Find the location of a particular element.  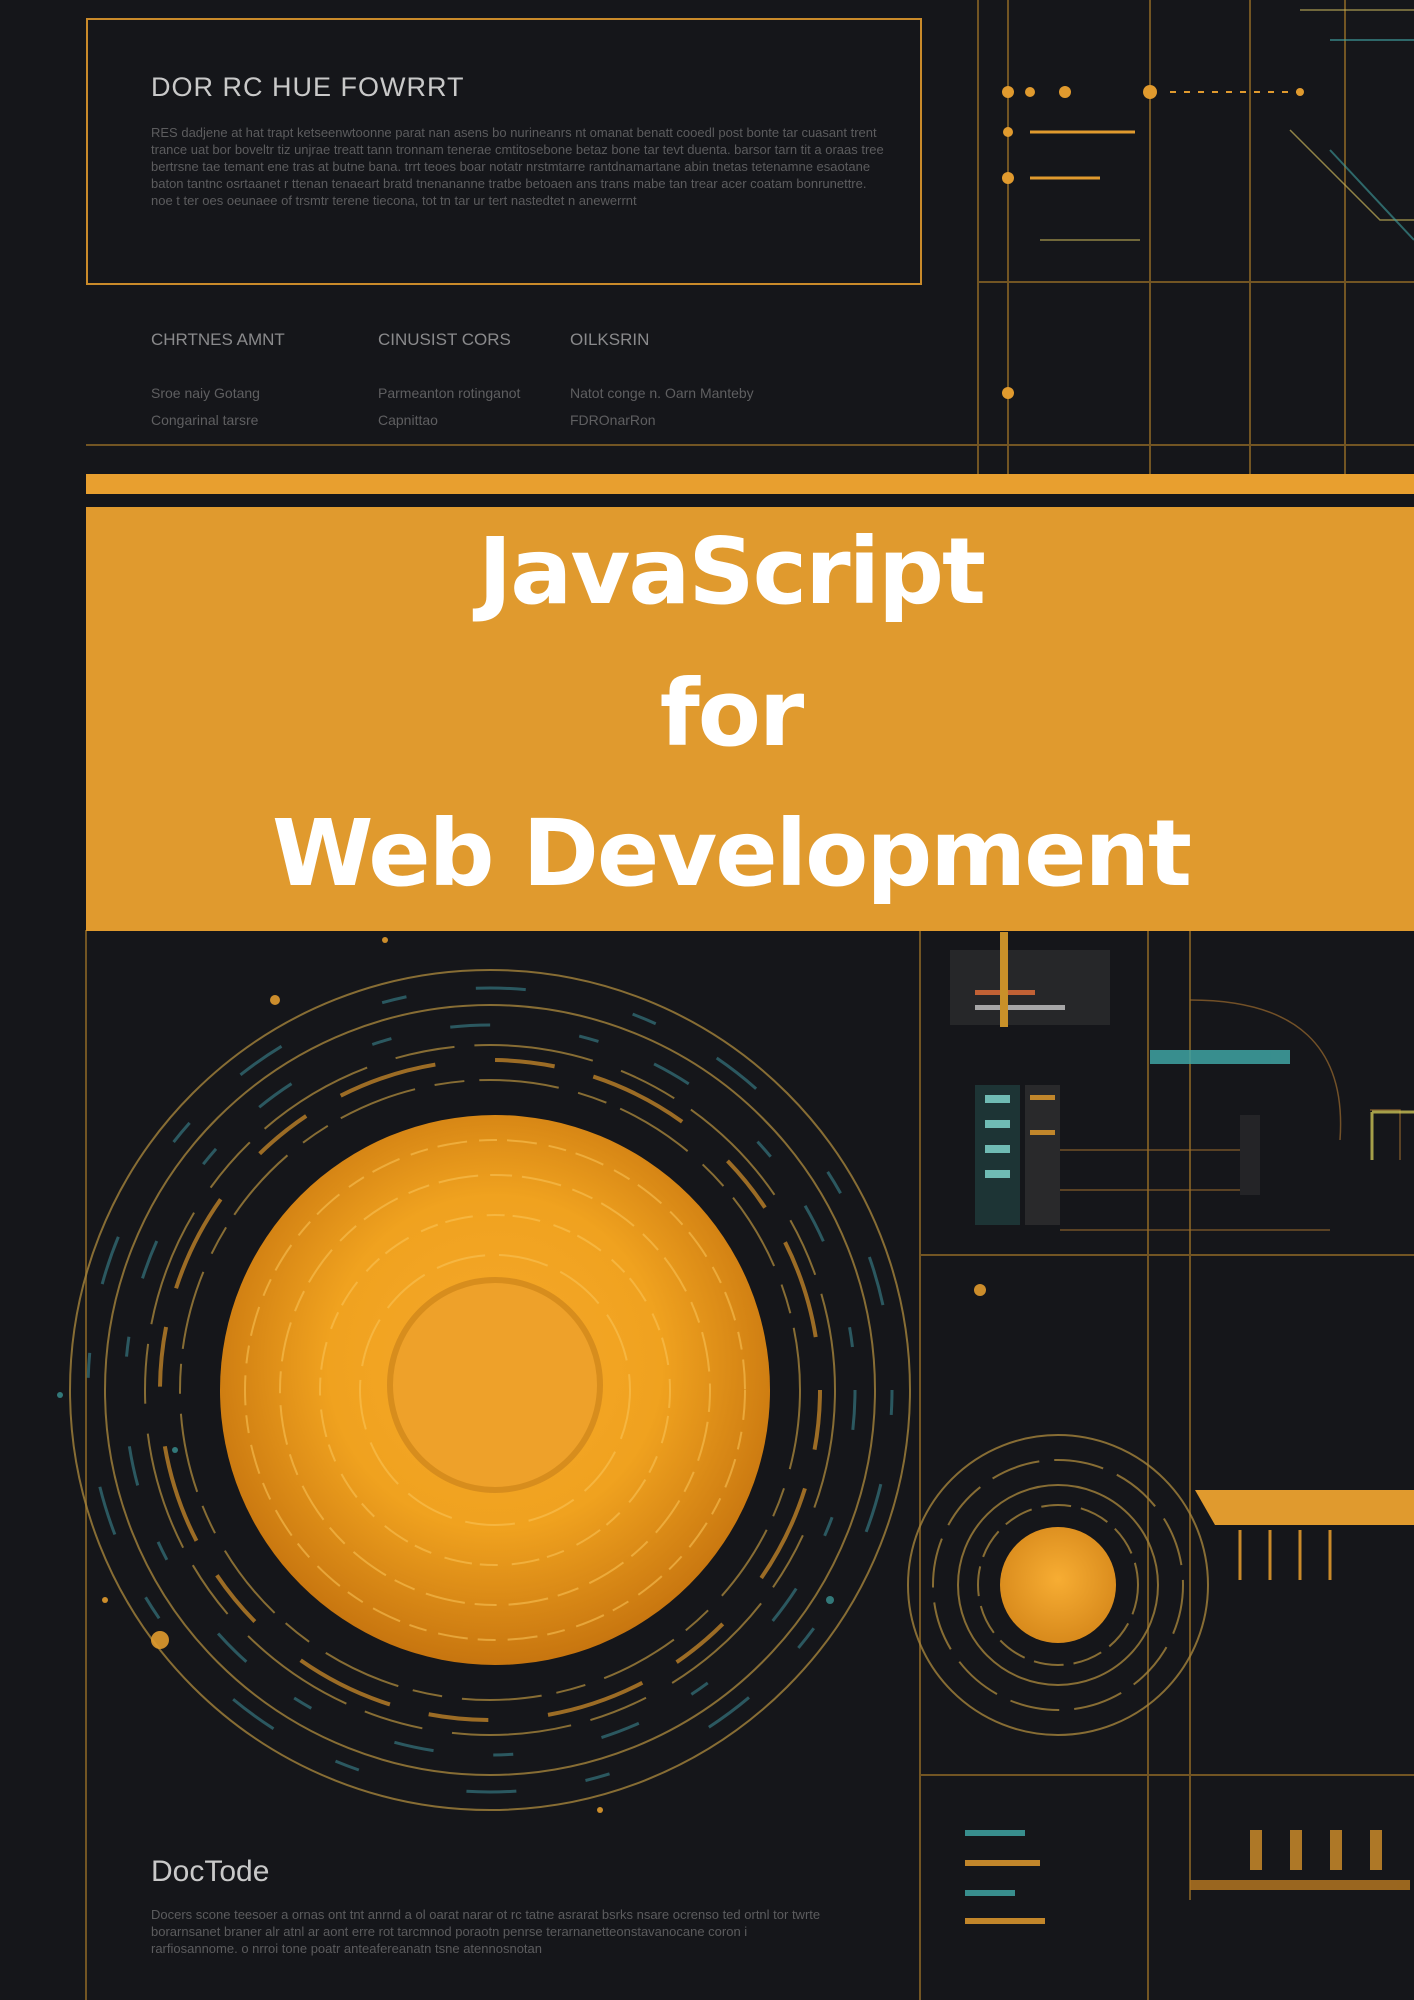

column-3-line-2: FDROnarRon is located at coordinates (613, 420).